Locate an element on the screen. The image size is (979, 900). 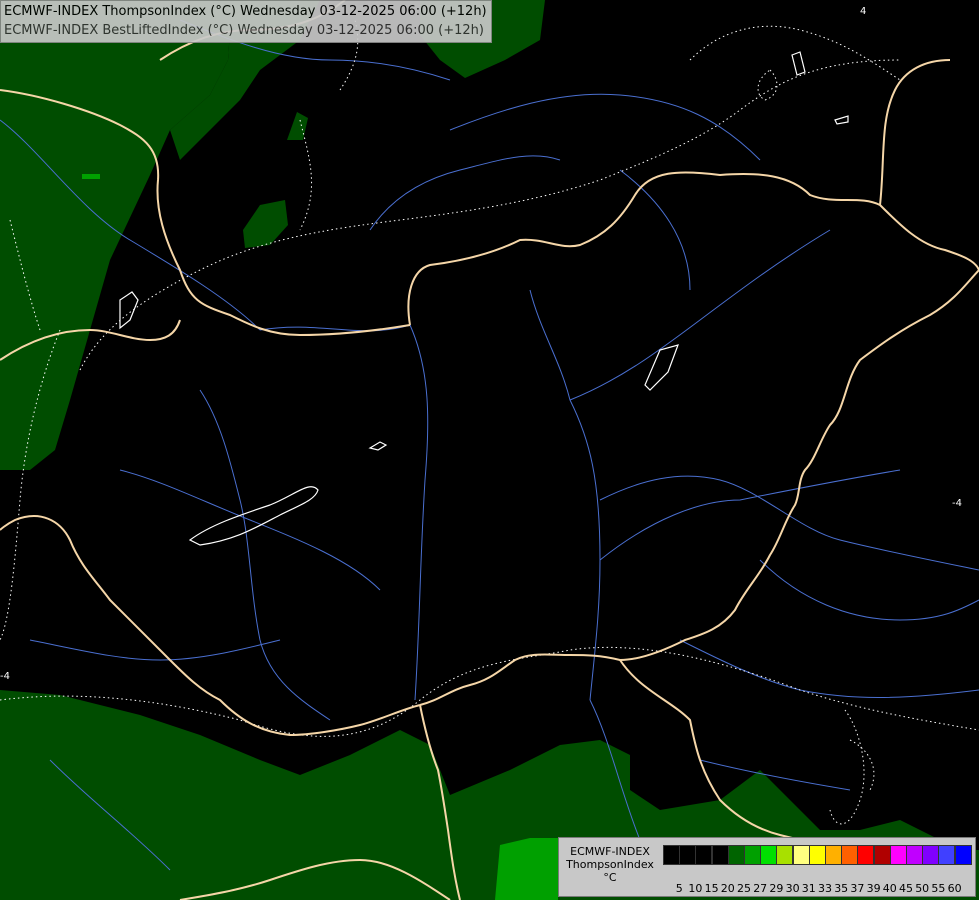
legend-model: ECMWF-INDEX is located at coordinates (610, 851).